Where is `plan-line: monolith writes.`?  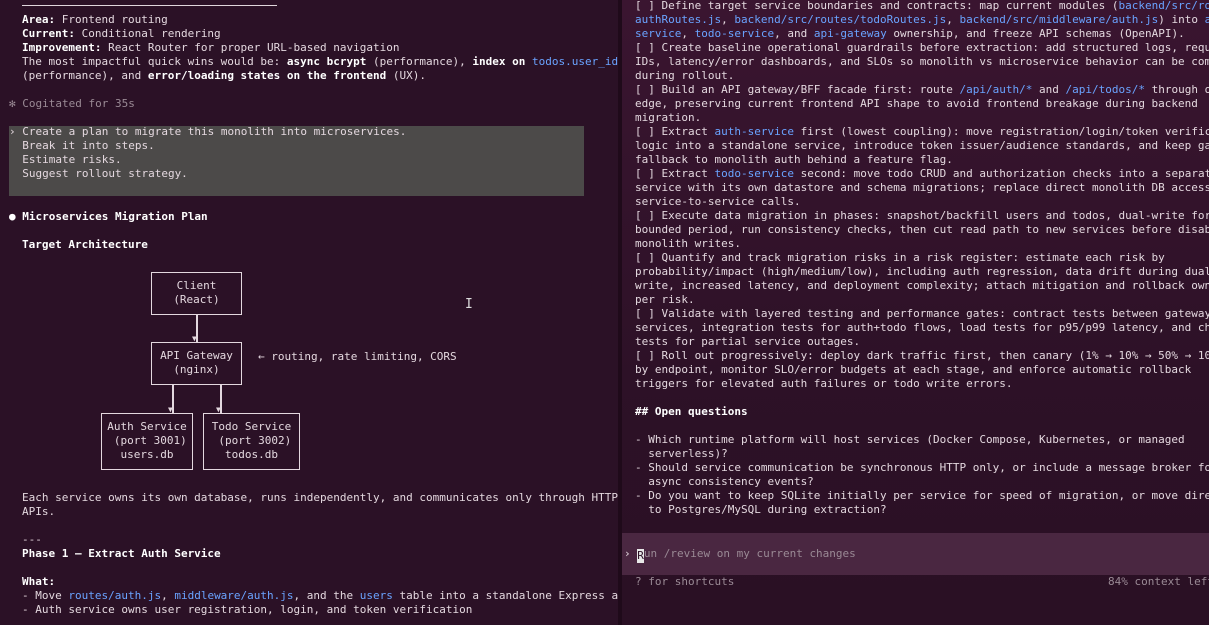 plan-line: monolith writes. is located at coordinates (688, 244).